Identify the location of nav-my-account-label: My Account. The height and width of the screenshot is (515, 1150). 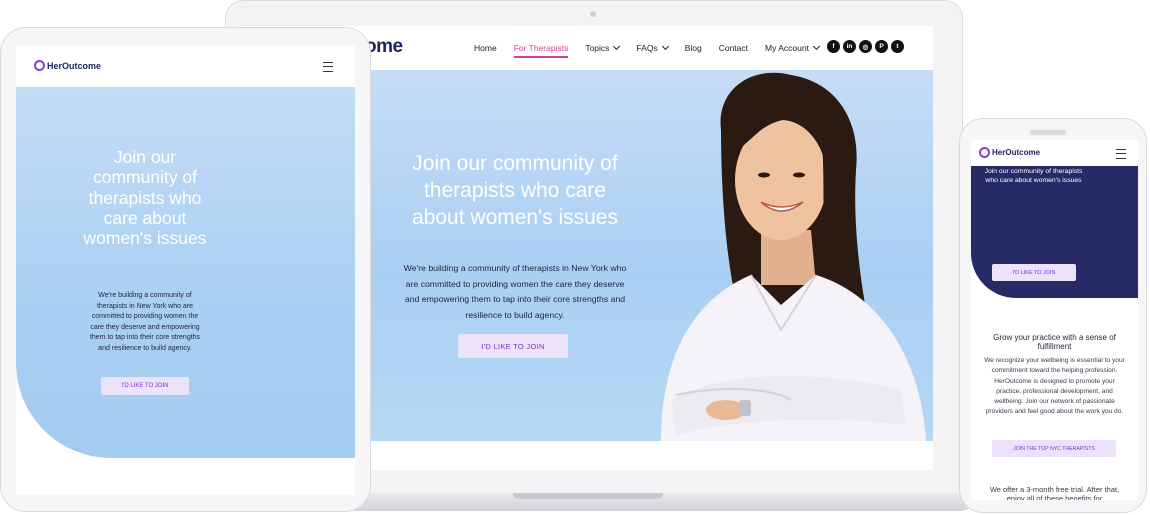
(787, 48).